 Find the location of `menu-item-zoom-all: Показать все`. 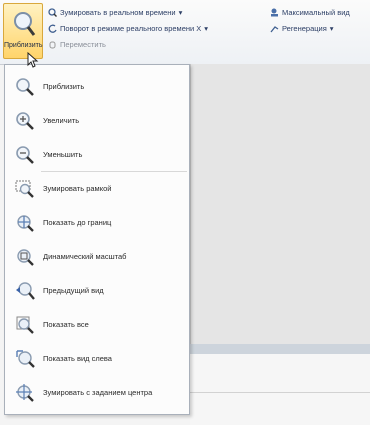

menu-item-zoom-all: Показать все is located at coordinates (97, 324).